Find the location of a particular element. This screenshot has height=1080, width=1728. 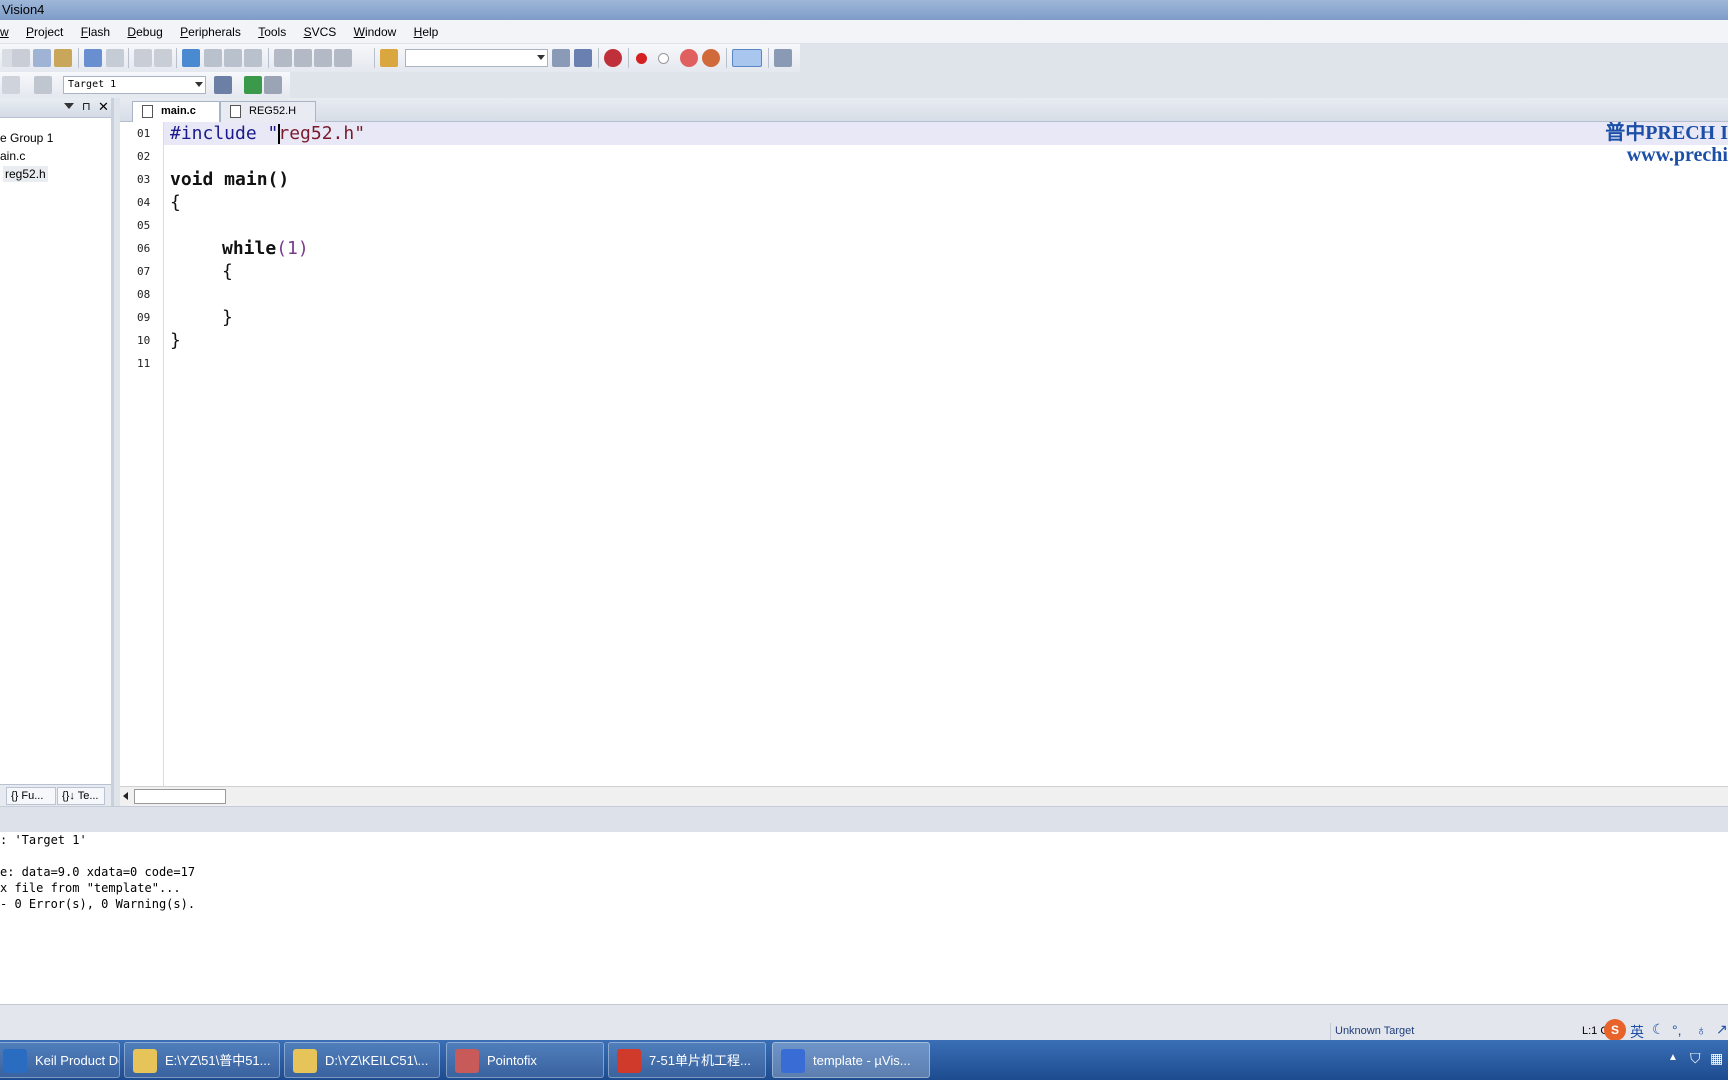

folder-icon is located at coordinates (305, 1061).